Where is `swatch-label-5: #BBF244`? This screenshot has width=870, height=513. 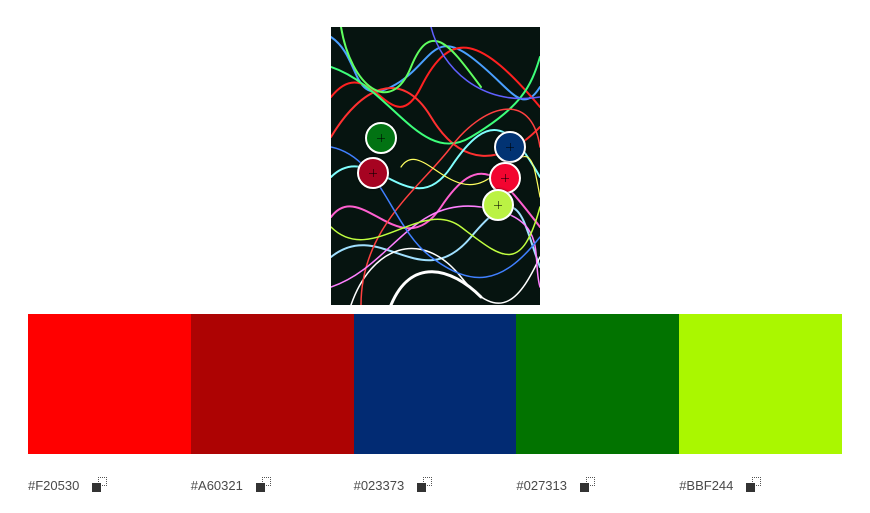 swatch-label-5: #BBF244 is located at coordinates (760, 485).